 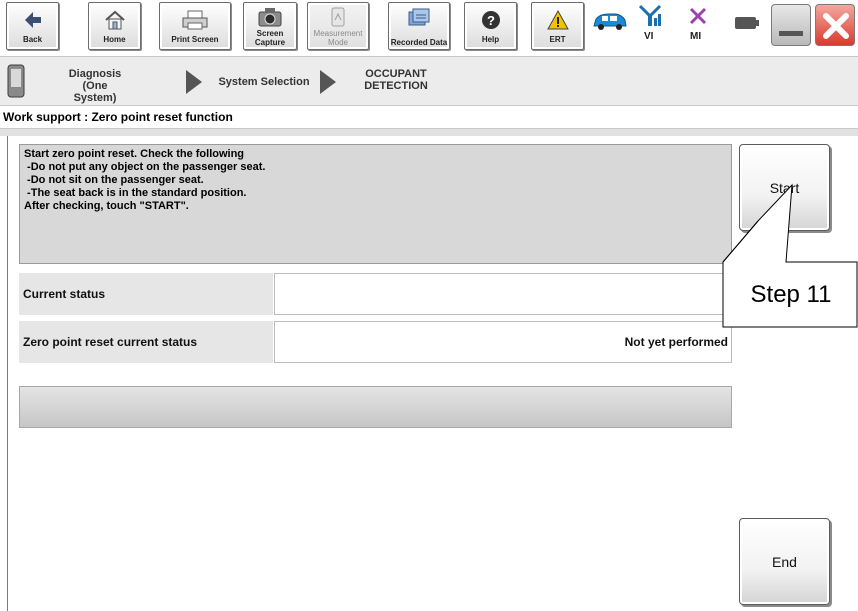 What do you see at coordinates (429, 132) in the screenshot?
I see `title-divider` at bounding box center [429, 132].